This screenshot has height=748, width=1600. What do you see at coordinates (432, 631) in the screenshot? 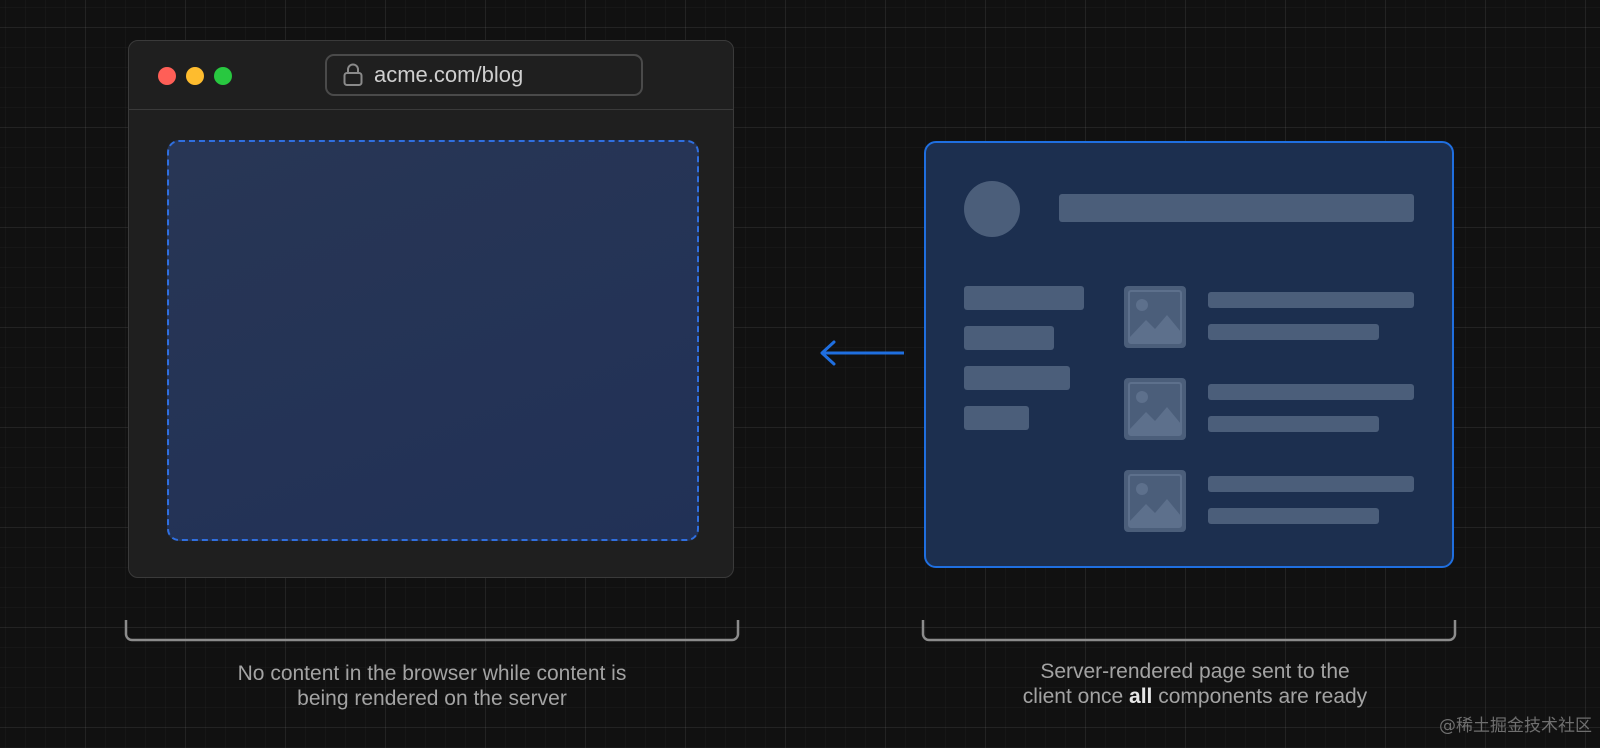
I see `left-bracket` at bounding box center [432, 631].